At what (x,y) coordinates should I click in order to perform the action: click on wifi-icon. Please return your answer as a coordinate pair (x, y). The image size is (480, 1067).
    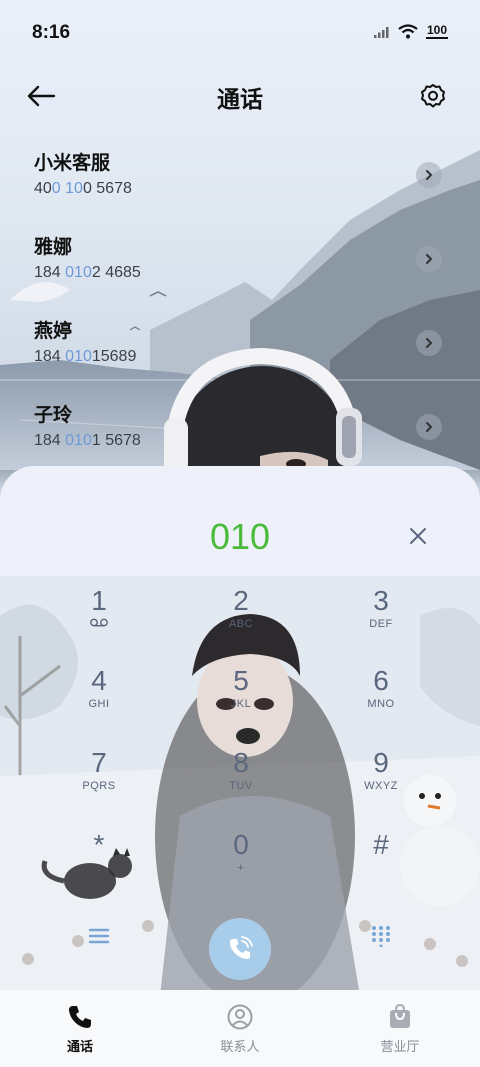
    Looking at the image, I should click on (408, 31).